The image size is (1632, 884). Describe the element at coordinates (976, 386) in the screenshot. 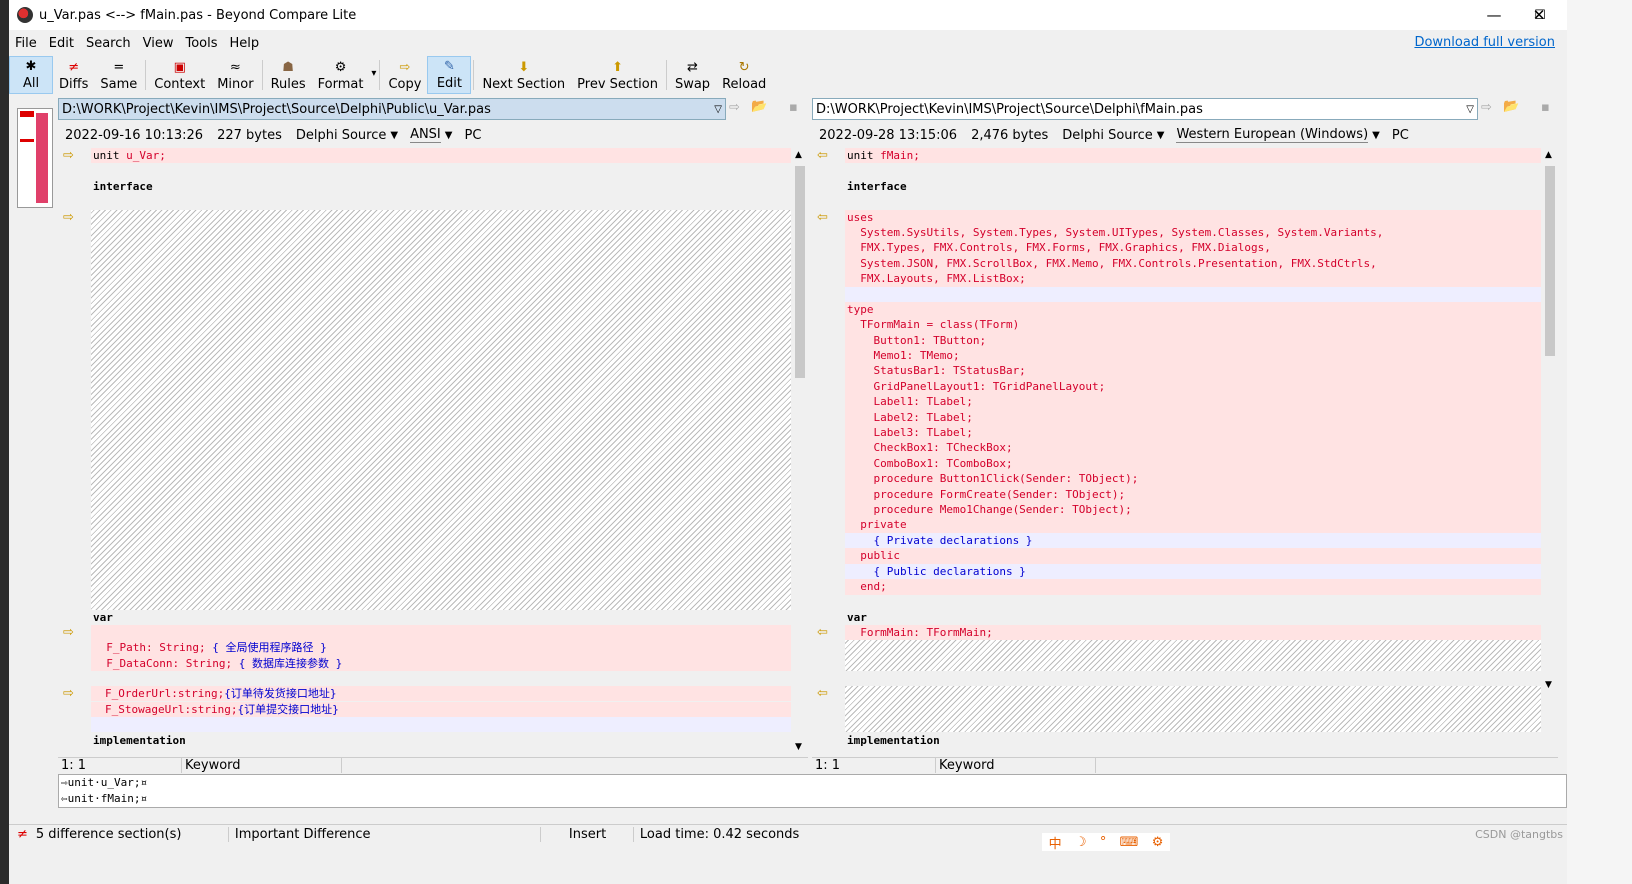

I see `code-line: GridPanelLayout1: TGridPanelLayout;` at that location.